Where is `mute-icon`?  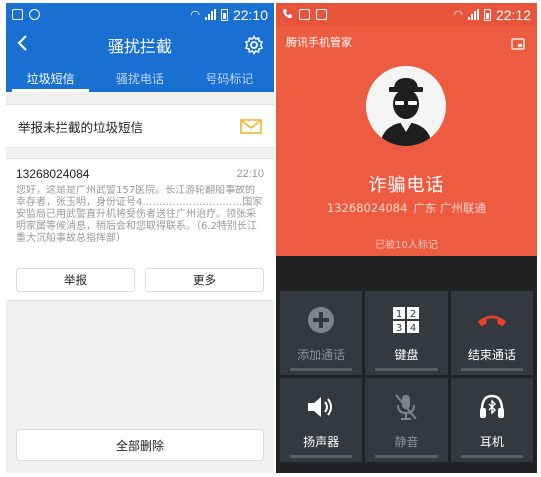
mute-icon is located at coordinates (406, 407).